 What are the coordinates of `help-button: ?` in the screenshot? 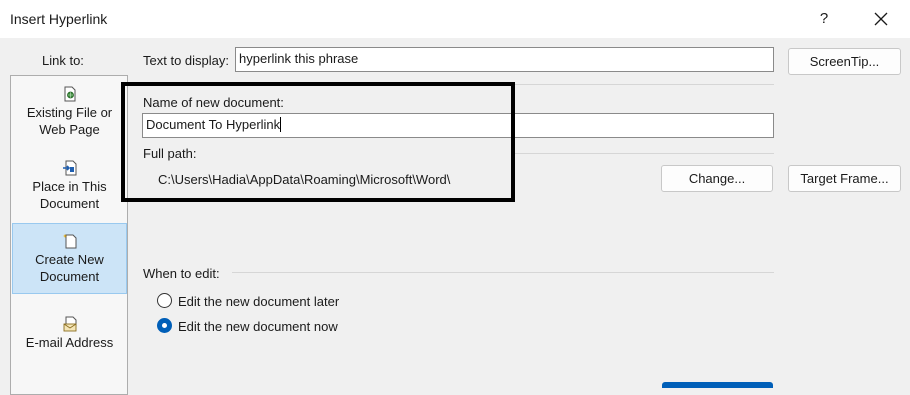 It's located at (824, 19).